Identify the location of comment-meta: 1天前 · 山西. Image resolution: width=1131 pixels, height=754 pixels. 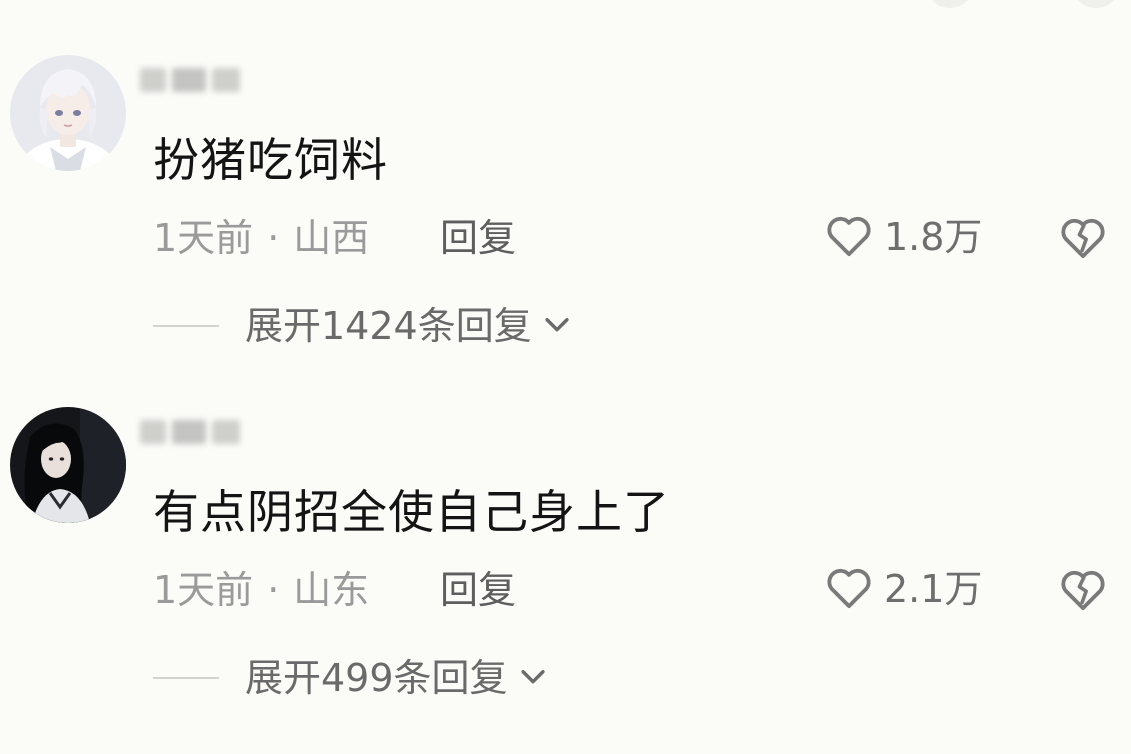
(261, 238).